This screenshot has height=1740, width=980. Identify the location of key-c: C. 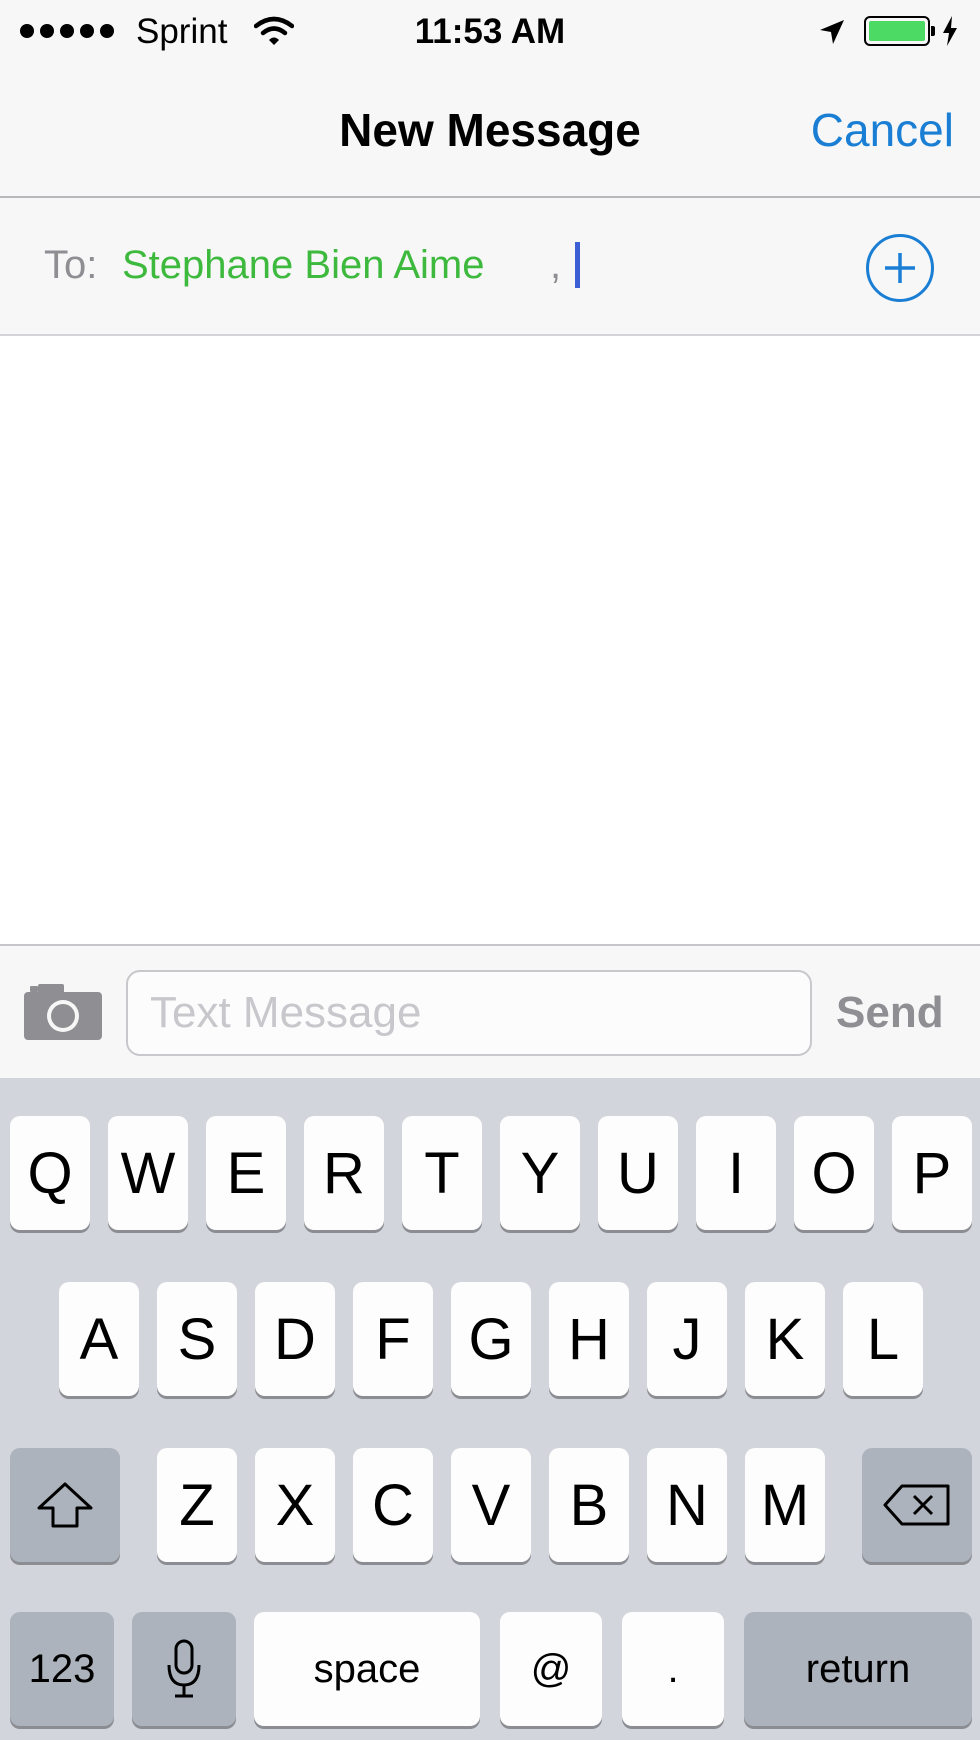
(393, 1505).